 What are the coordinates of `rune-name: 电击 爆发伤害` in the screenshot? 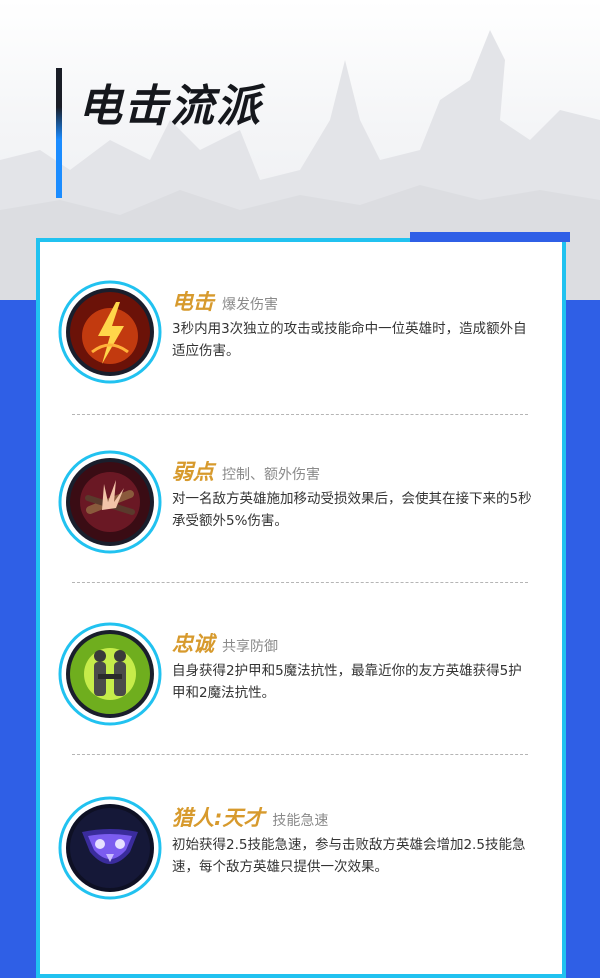 It's located at (225, 302).